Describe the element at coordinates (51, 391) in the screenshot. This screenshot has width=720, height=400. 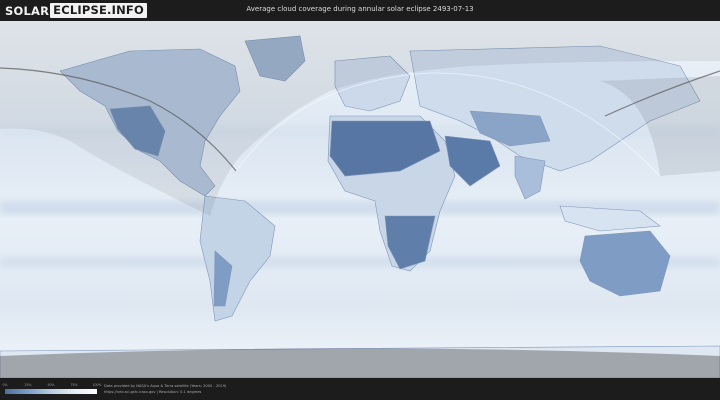
I see `cloud-coverage-legend` at that location.